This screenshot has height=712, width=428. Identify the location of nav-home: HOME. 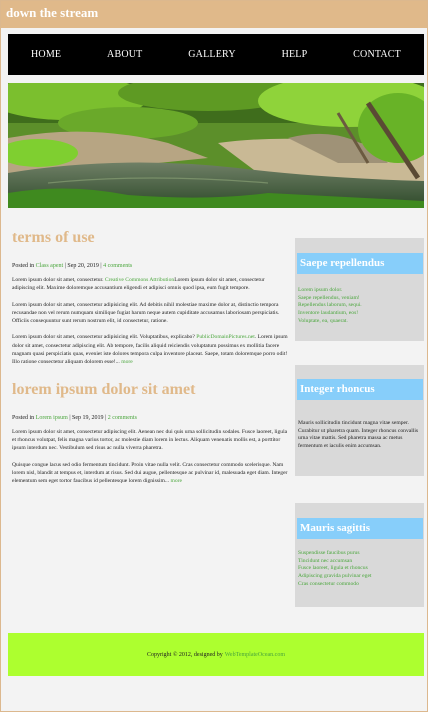
(46, 54).